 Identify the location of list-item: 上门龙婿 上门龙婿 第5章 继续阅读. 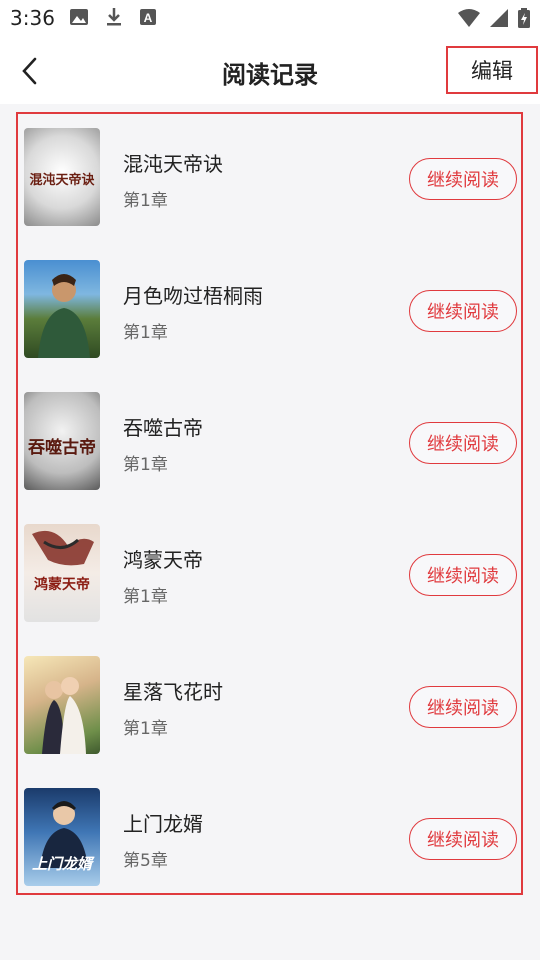
(269, 840).